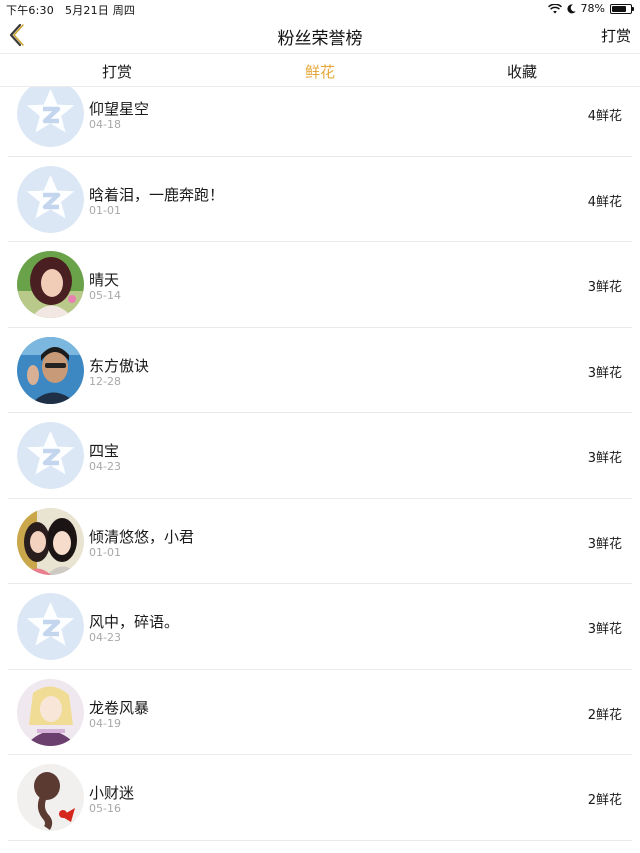  I want to click on status-date: 5月21日 周四, so click(100, 10).